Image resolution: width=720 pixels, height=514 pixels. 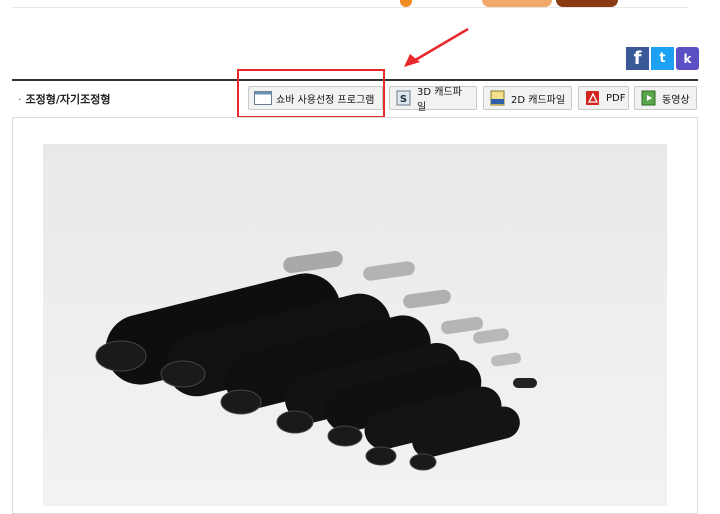 I want to click on video-label: 동영상, so click(x=676, y=100).